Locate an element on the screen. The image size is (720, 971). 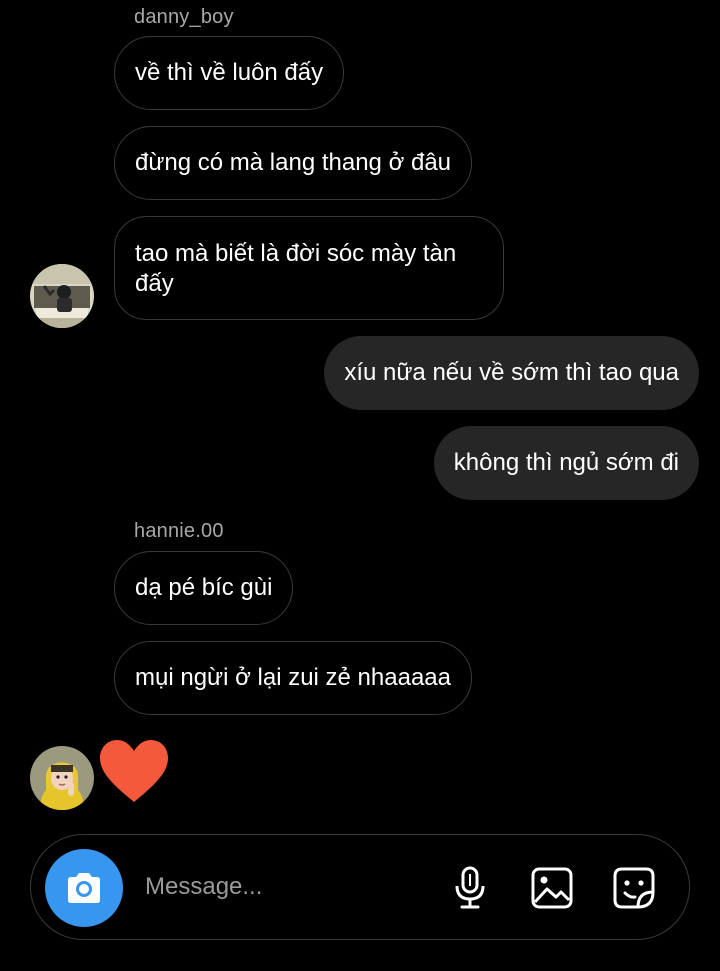
camera-icon is located at coordinates (84, 888).